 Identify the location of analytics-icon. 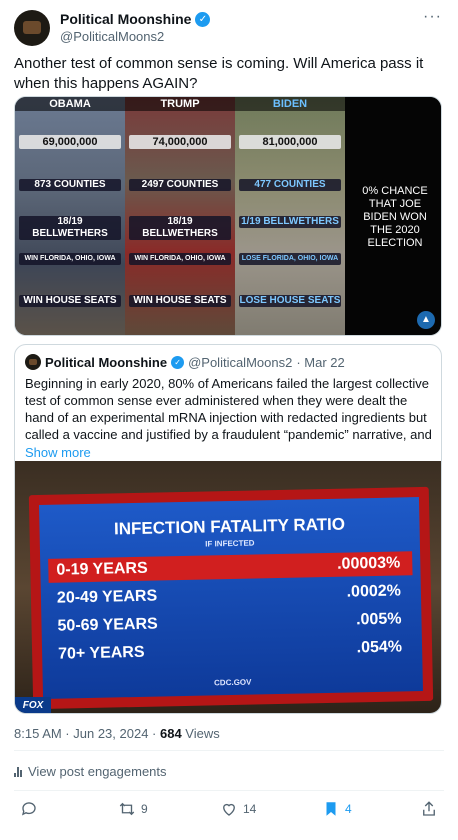
(18, 771).